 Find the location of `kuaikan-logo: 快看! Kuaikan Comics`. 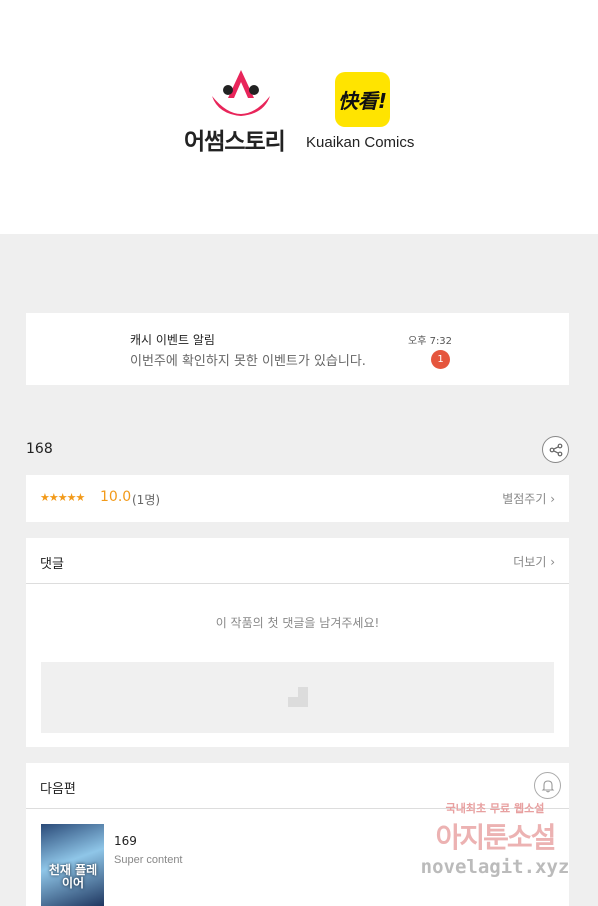

kuaikan-logo: 快看! Kuaikan Comics is located at coordinates (363, 113).